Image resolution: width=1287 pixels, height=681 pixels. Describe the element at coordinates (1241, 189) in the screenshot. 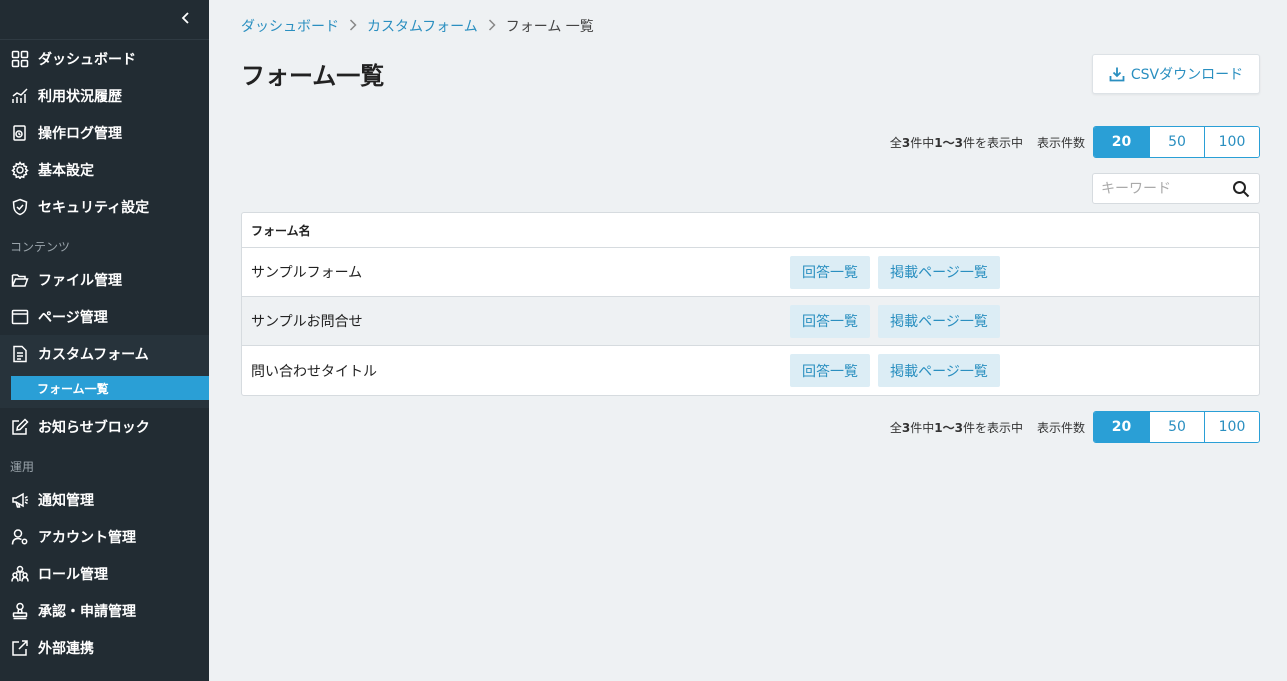

I see `search-icon` at that location.